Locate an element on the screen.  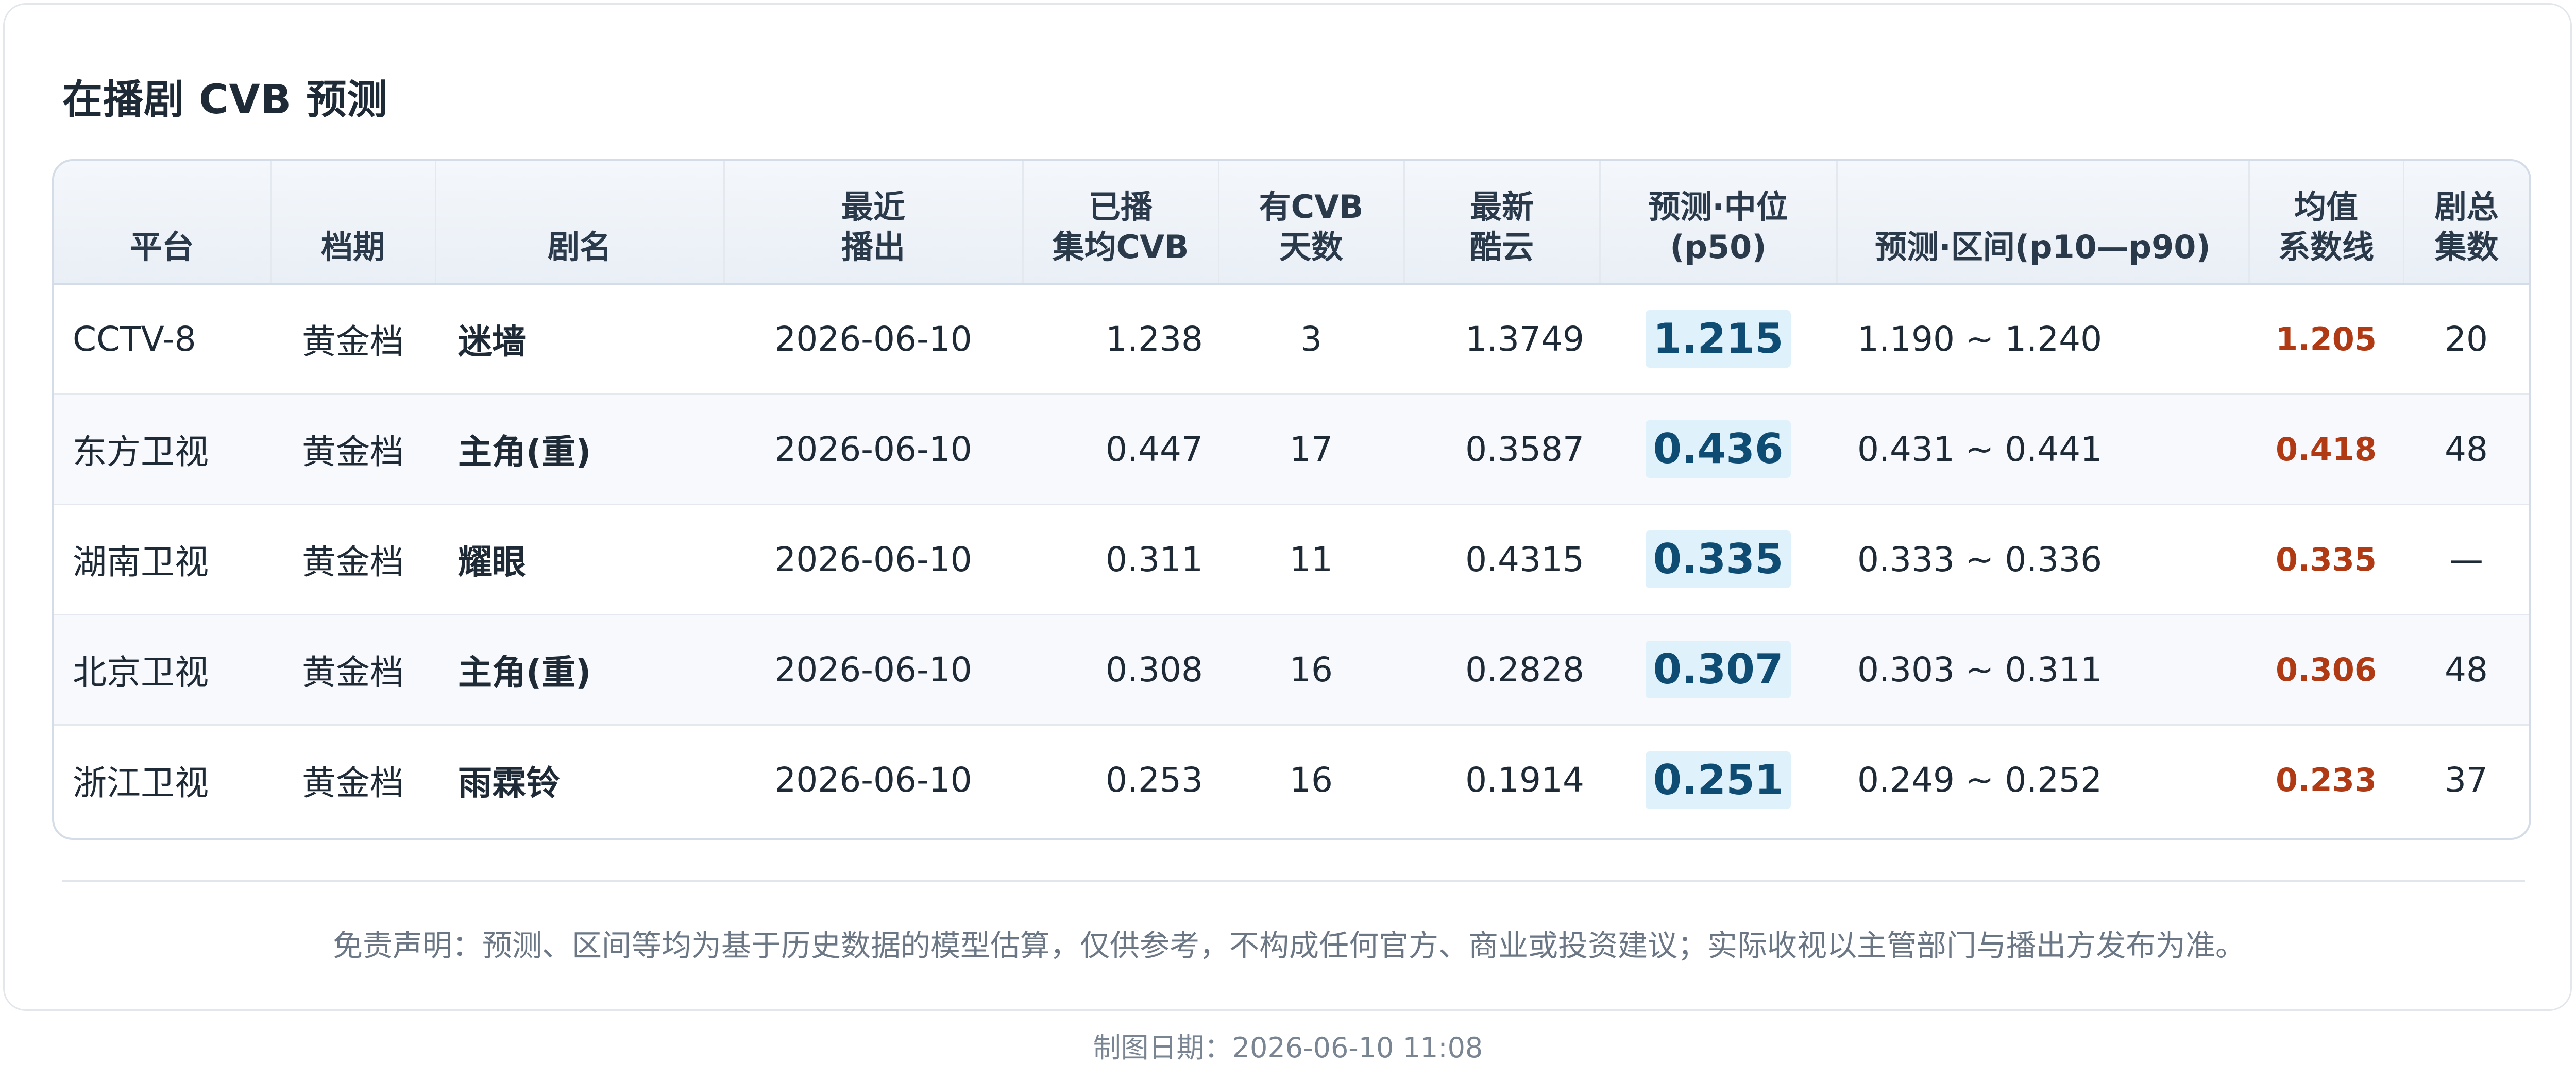
header-mean-line: 均值 系数线 is located at coordinates (2327, 223).